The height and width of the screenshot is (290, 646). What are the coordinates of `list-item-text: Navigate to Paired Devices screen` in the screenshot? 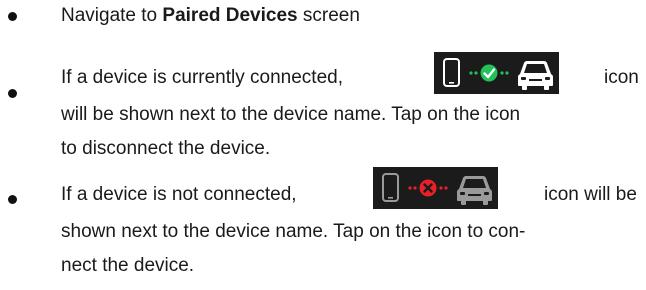 It's located at (351, 16).